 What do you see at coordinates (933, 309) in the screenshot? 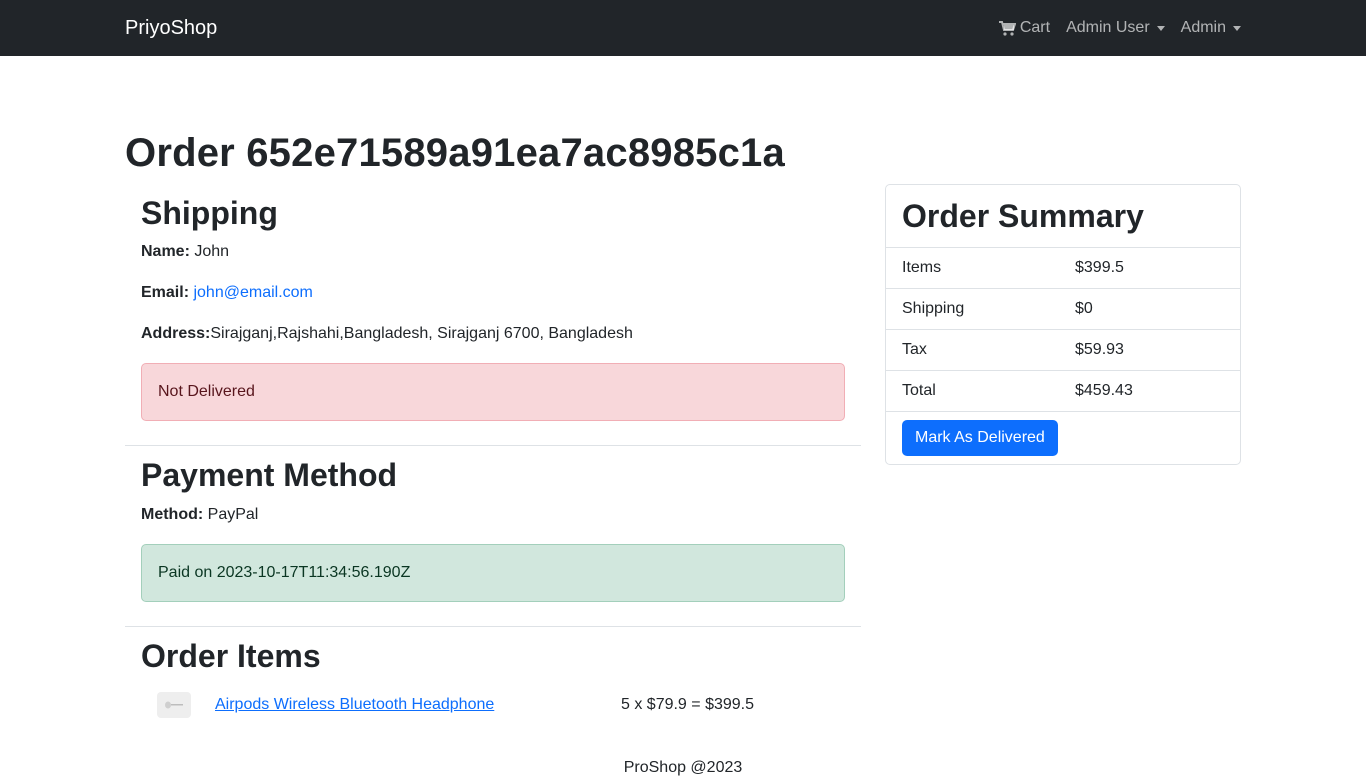
I see `summary-label: Shipping` at bounding box center [933, 309].